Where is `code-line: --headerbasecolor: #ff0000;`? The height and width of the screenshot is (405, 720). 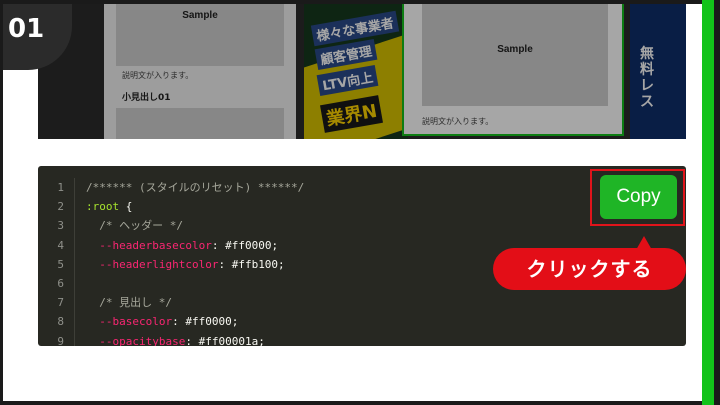
code-line: --headerbasecolor: #ff0000; is located at coordinates (195, 245).